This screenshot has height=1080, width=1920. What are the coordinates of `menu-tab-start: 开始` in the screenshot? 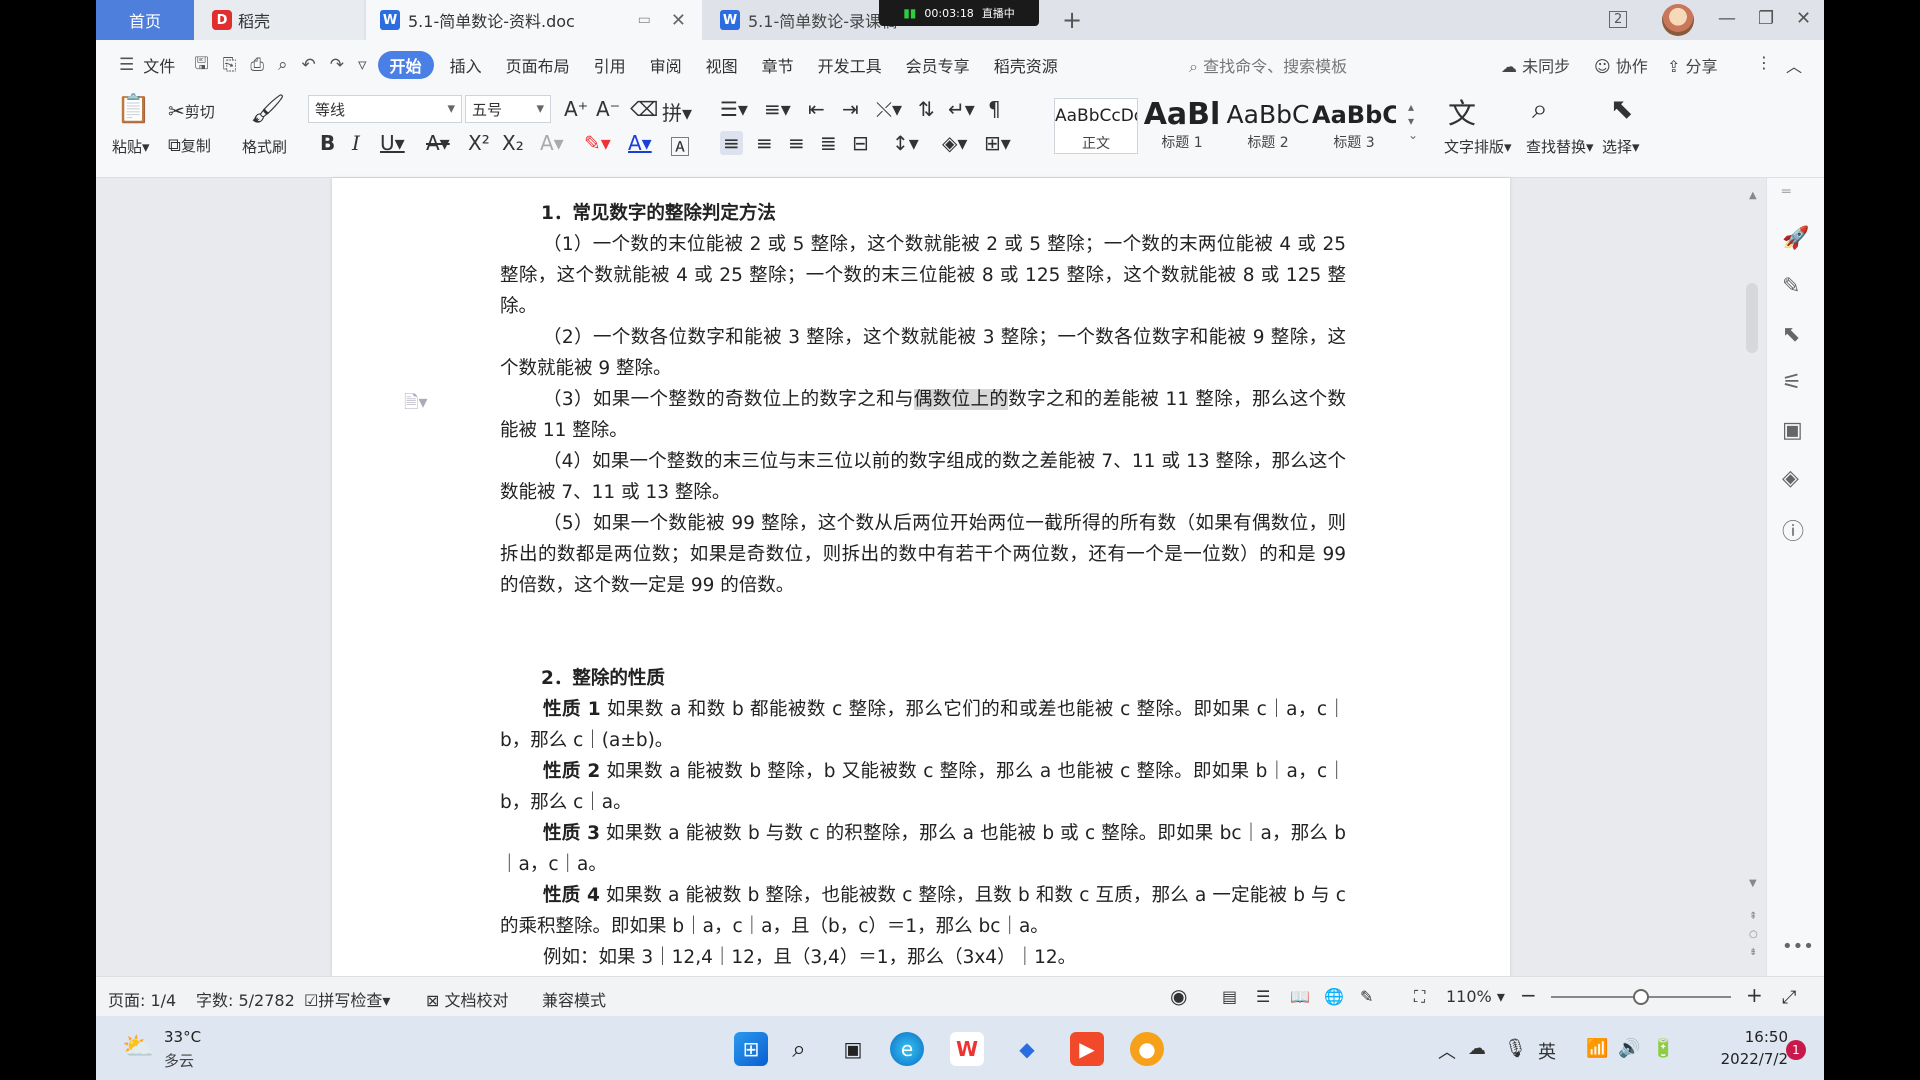 It's located at (405, 65).